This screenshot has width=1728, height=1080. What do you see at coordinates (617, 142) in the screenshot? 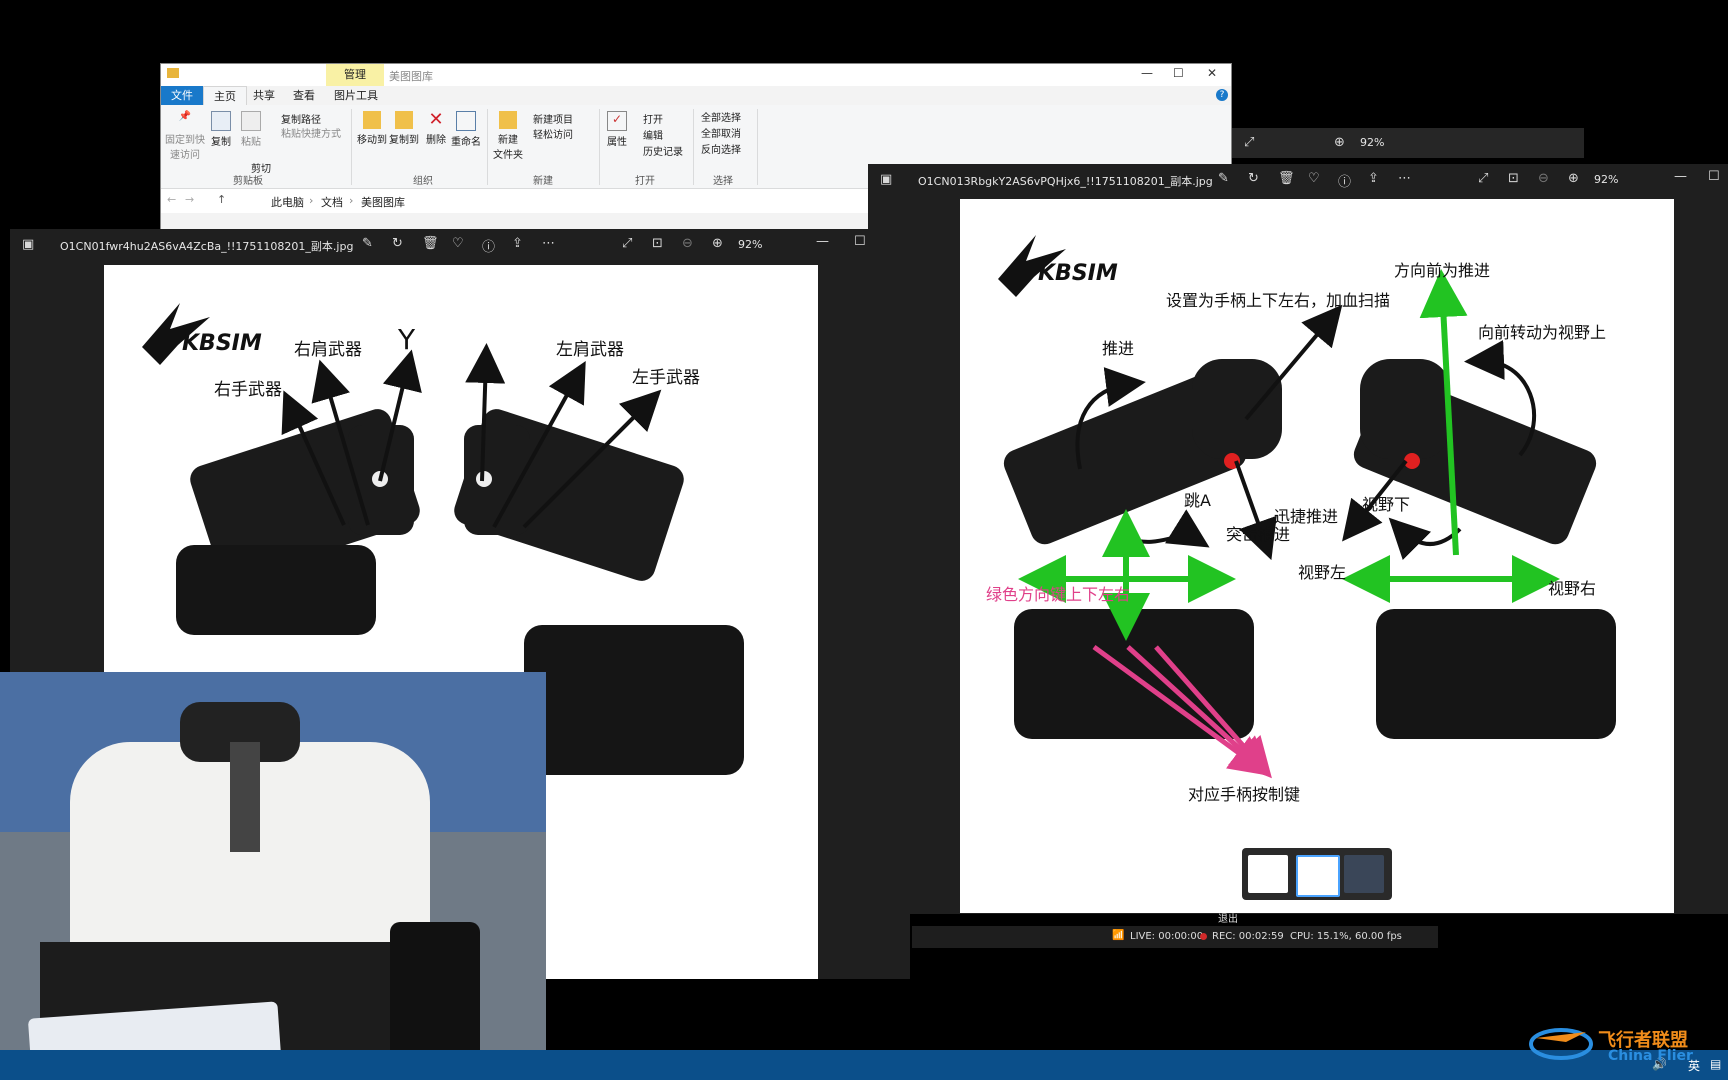
I see `properties-label: 属性` at bounding box center [617, 142].